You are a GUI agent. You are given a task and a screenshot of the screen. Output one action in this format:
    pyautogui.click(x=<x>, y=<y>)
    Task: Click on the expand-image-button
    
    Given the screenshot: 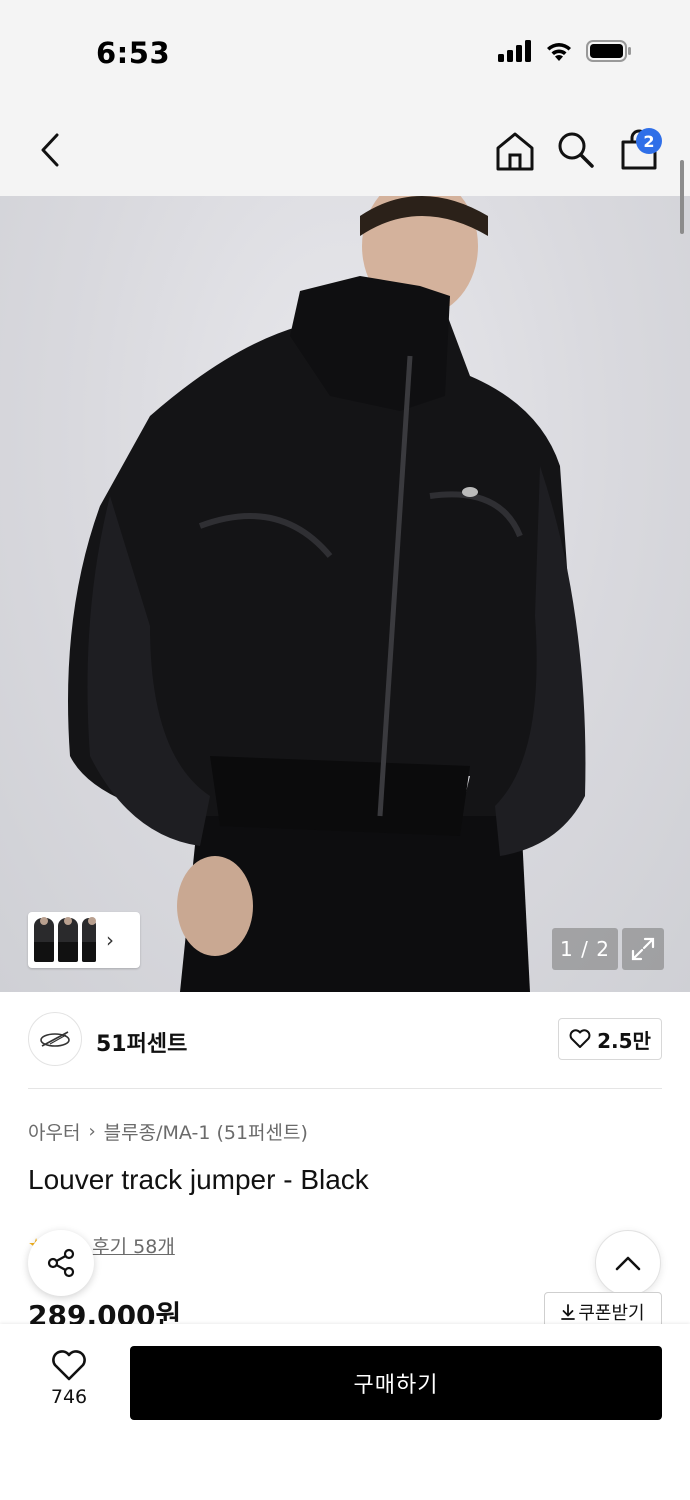 What is the action you would take?
    pyautogui.click(x=643, y=949)
    